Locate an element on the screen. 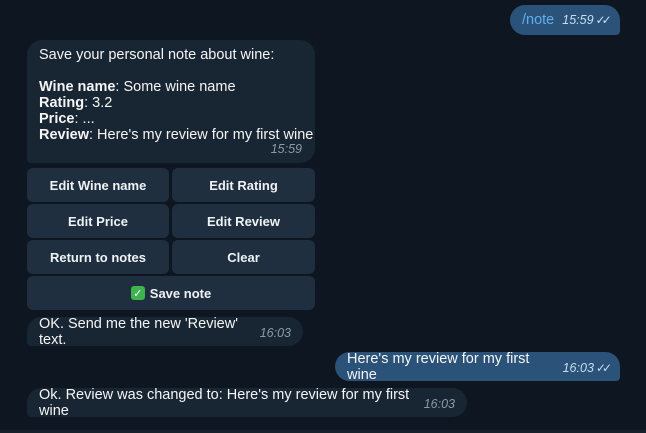  edit-rating-button: Edit Rating is located at coordinates (243, 185).